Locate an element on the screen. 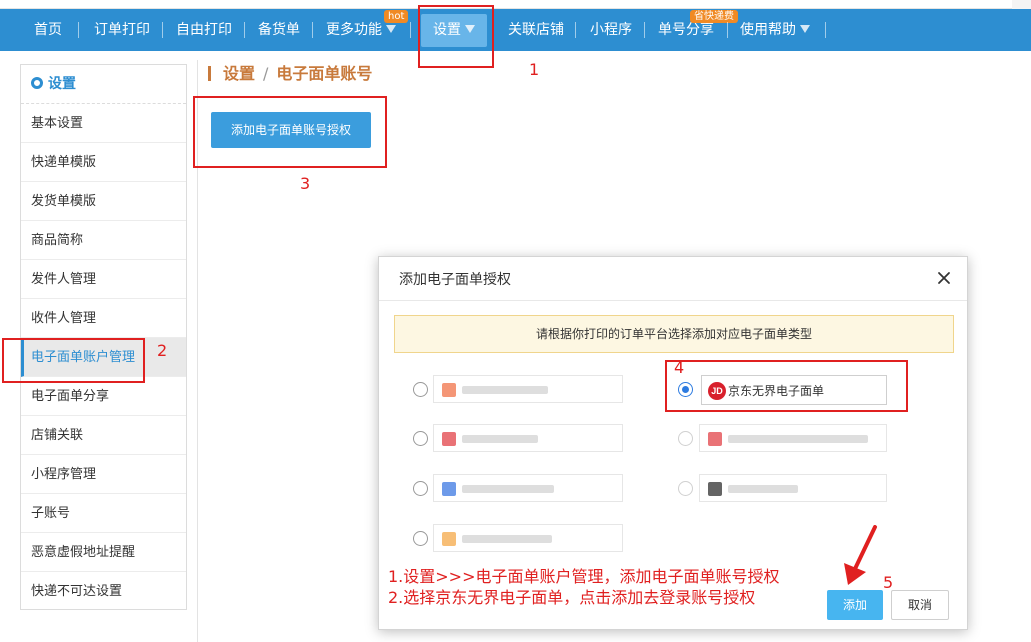 The width and height of the screenshot is (1031, 642). hot-badge: hot is located at coordinates (396, 16).